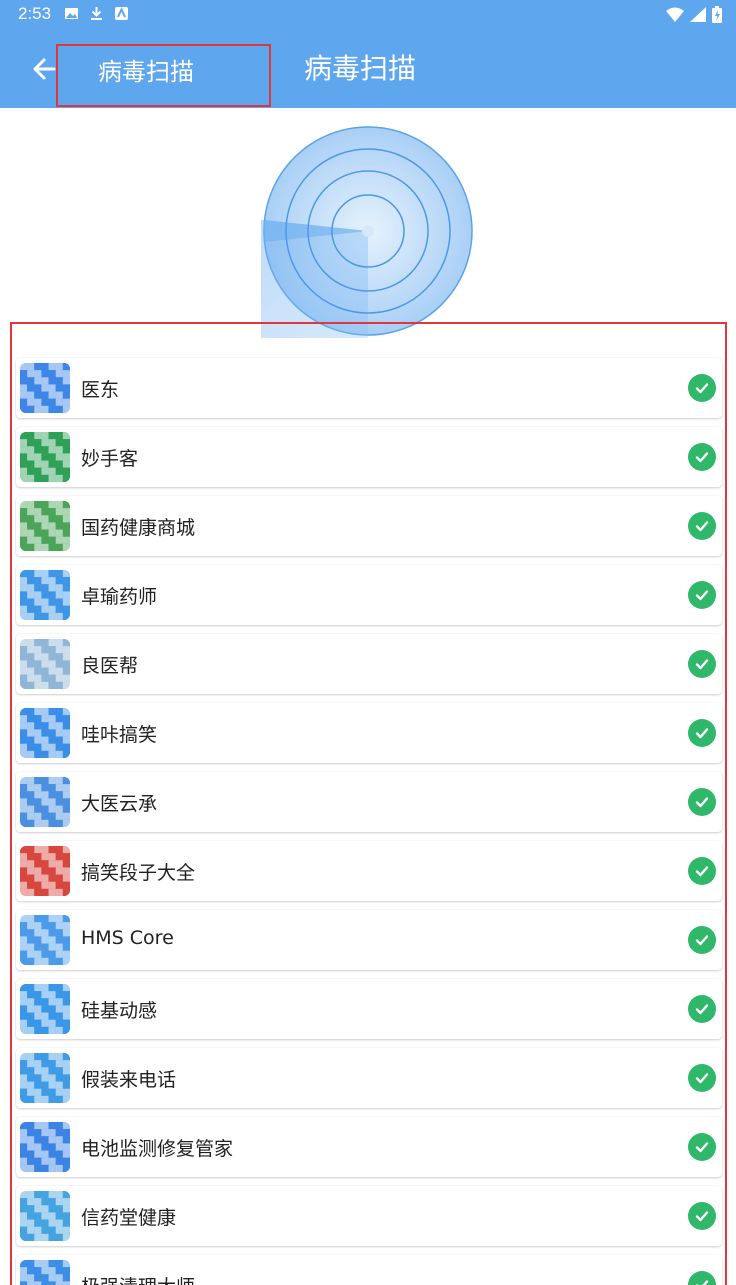  What do you see at coordinates (698, 16) in the screenshot?
I see `signal-icon` at bounding box center [698, 16].